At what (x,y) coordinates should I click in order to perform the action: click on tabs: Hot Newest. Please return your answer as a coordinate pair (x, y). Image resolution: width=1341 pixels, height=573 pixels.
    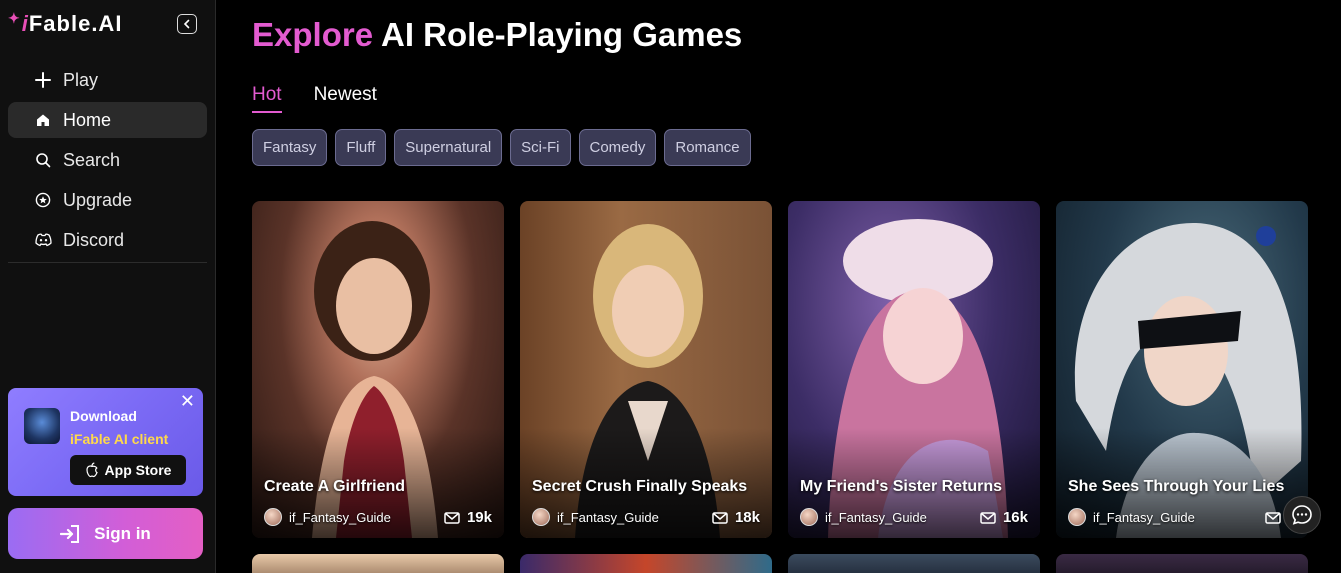
    Looking at the image, I should click on (330, 98).